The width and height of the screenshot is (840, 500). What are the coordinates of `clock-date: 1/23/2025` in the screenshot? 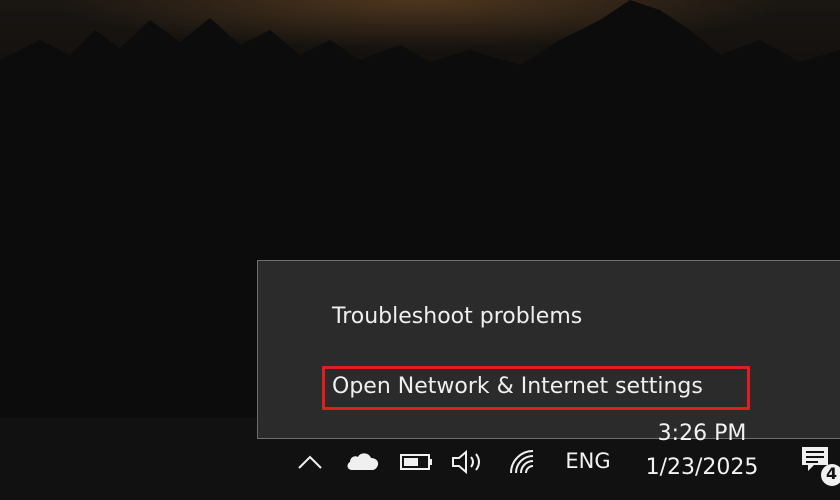 It's located at (702, 467).